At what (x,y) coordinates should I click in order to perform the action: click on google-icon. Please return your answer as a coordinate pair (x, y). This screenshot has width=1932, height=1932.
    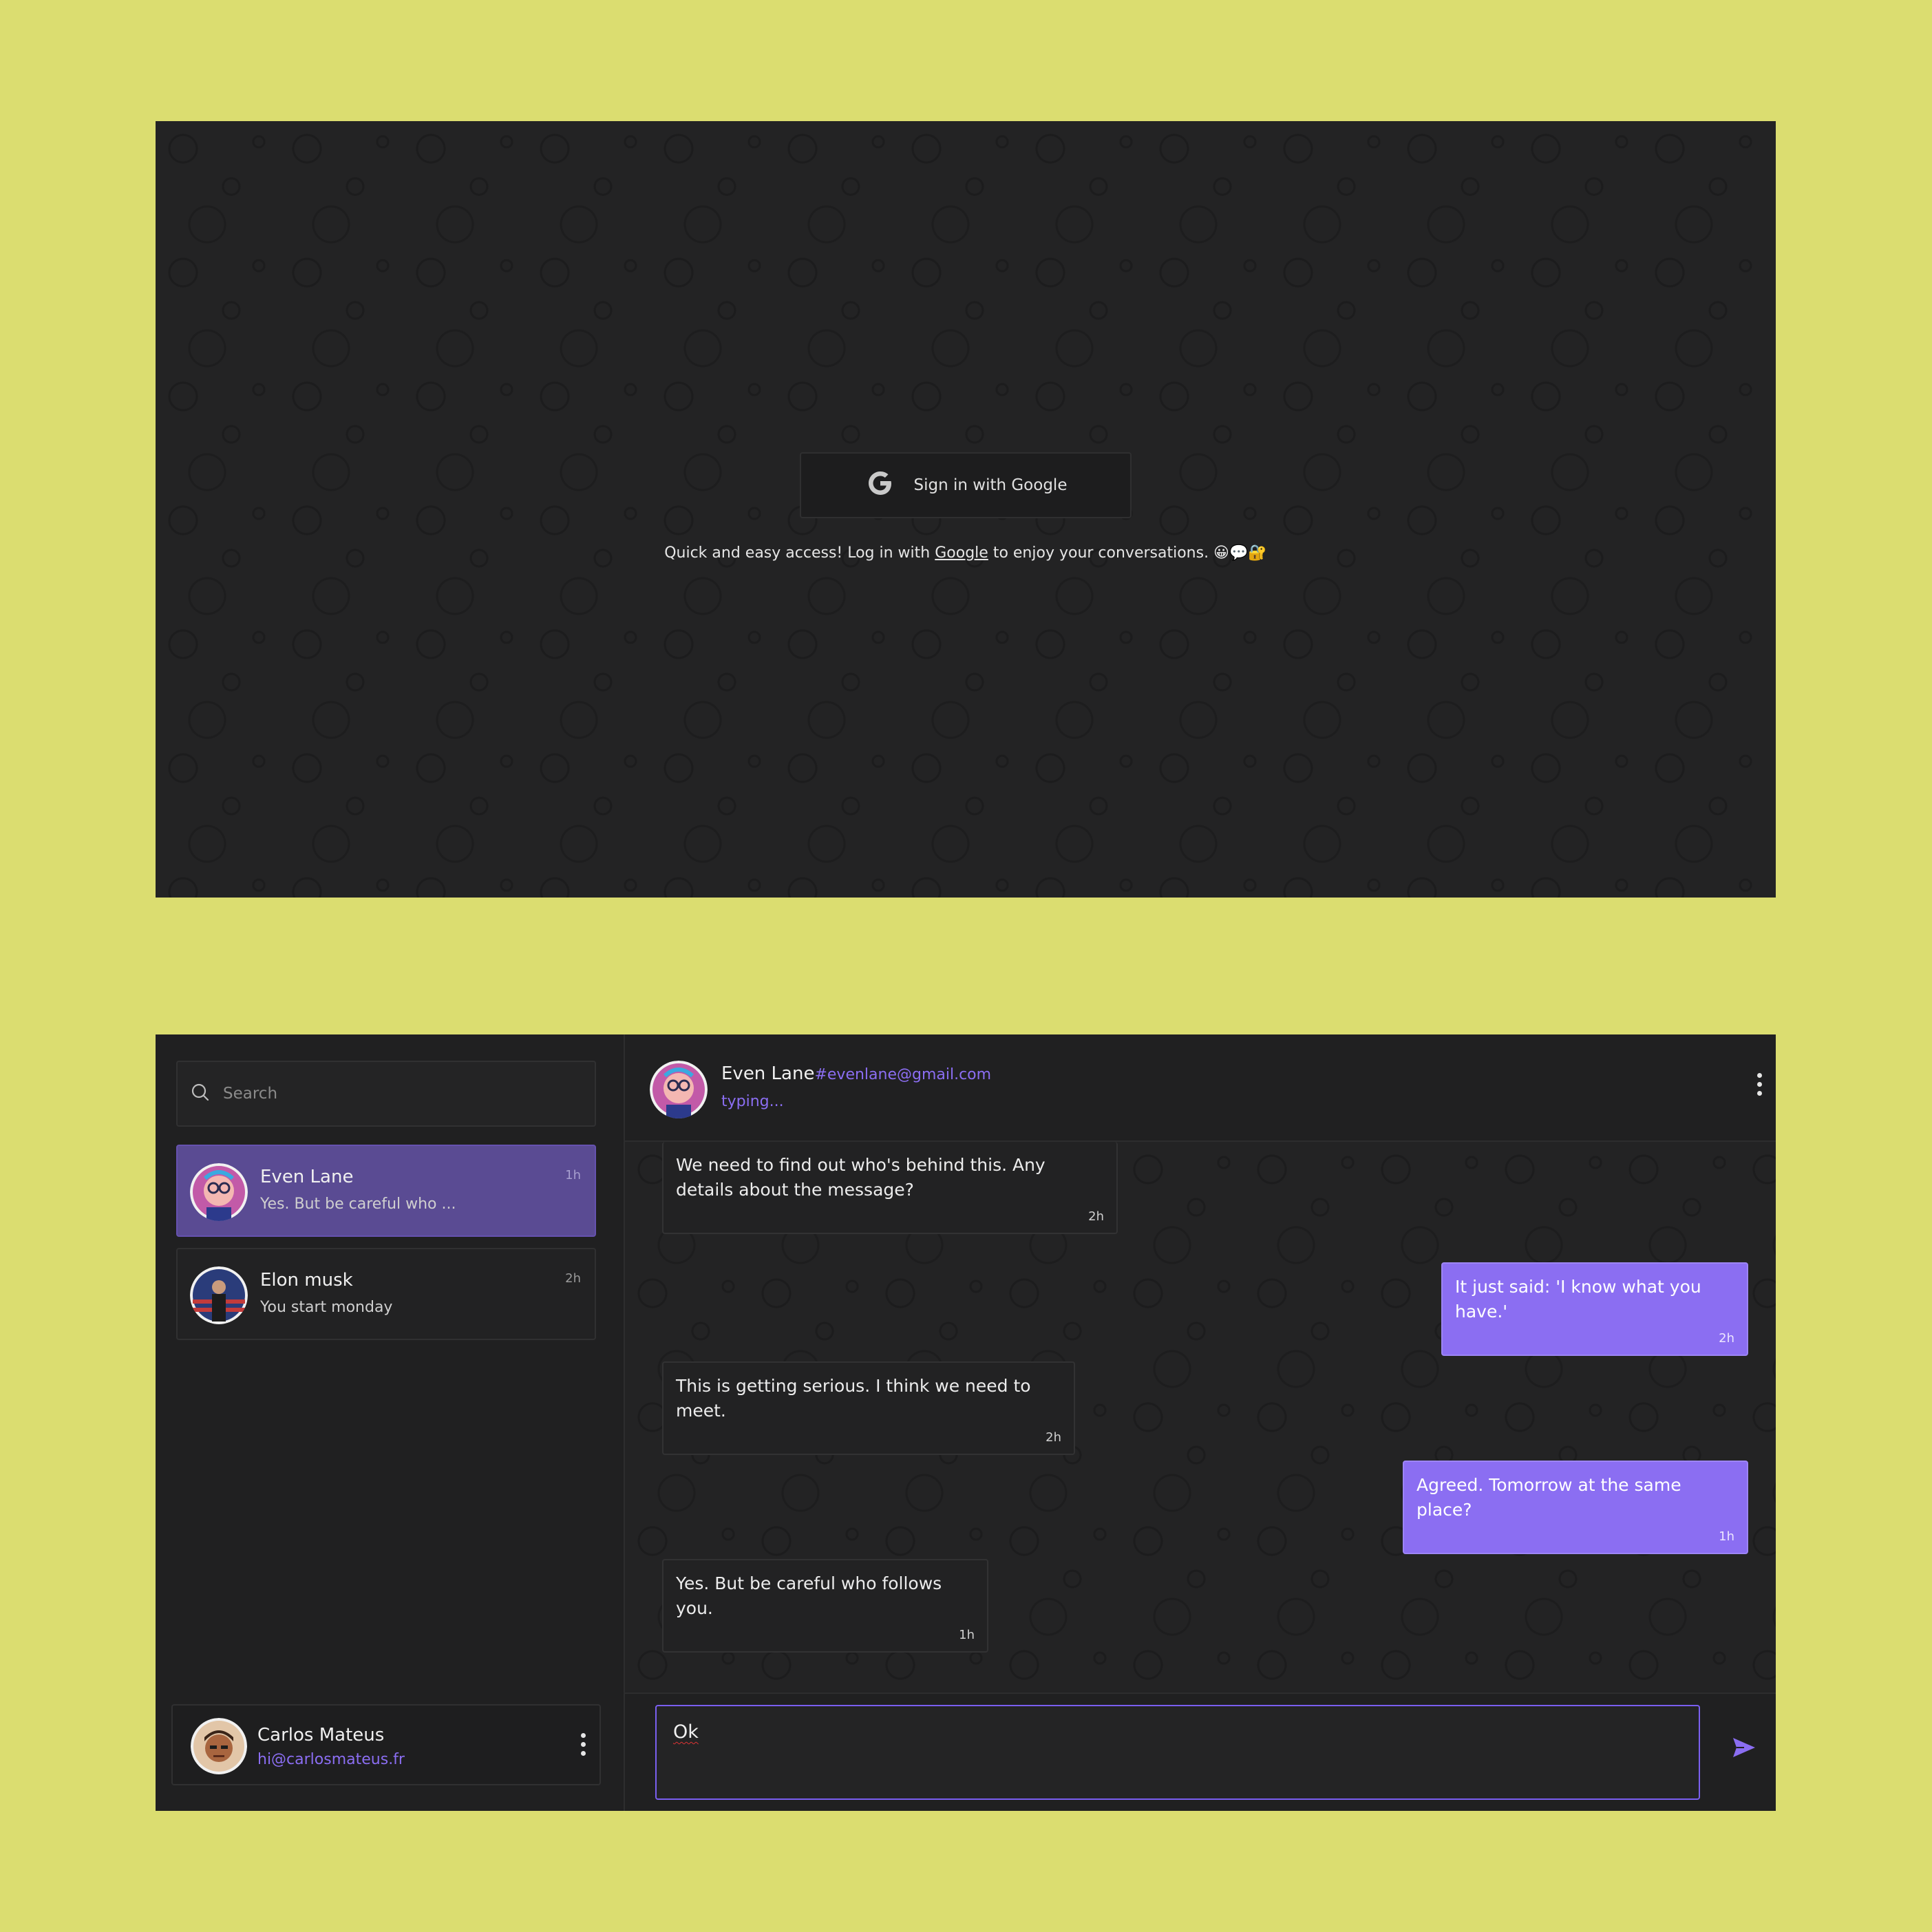
    Looking at the image, I should click on (880, 485).